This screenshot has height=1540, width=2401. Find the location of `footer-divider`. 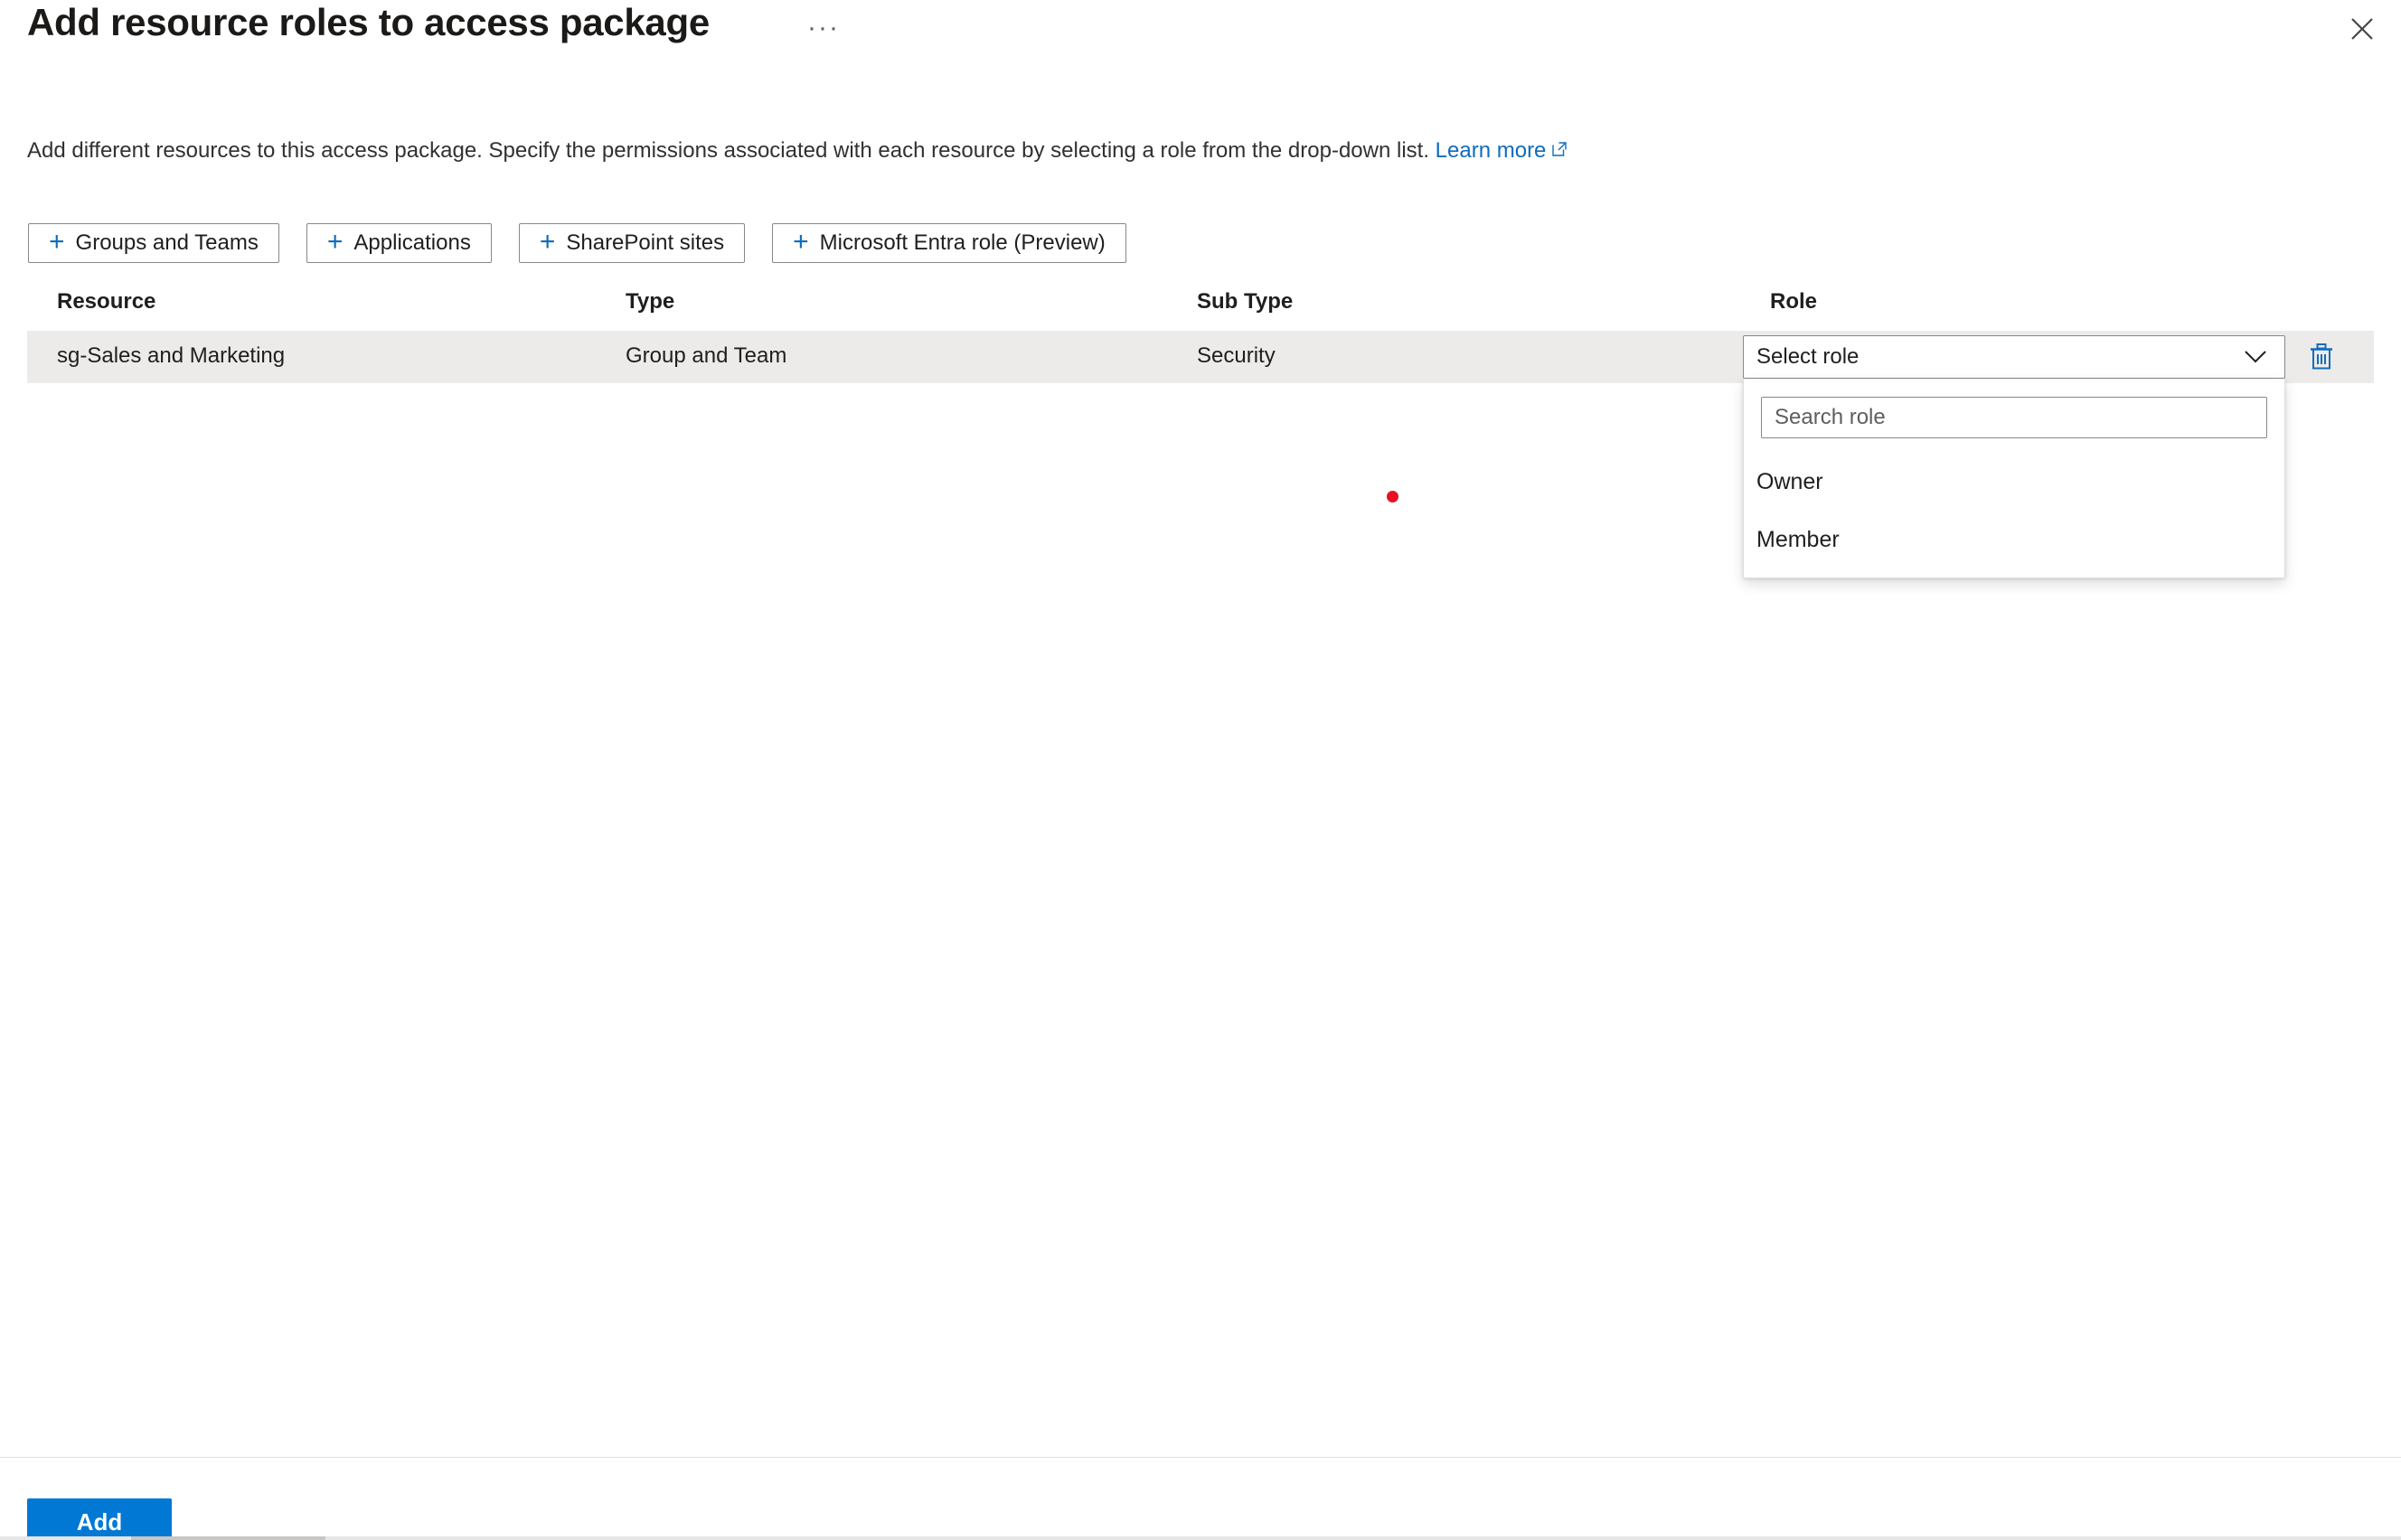

footer-divider is located at coordinates (1200, 1457).